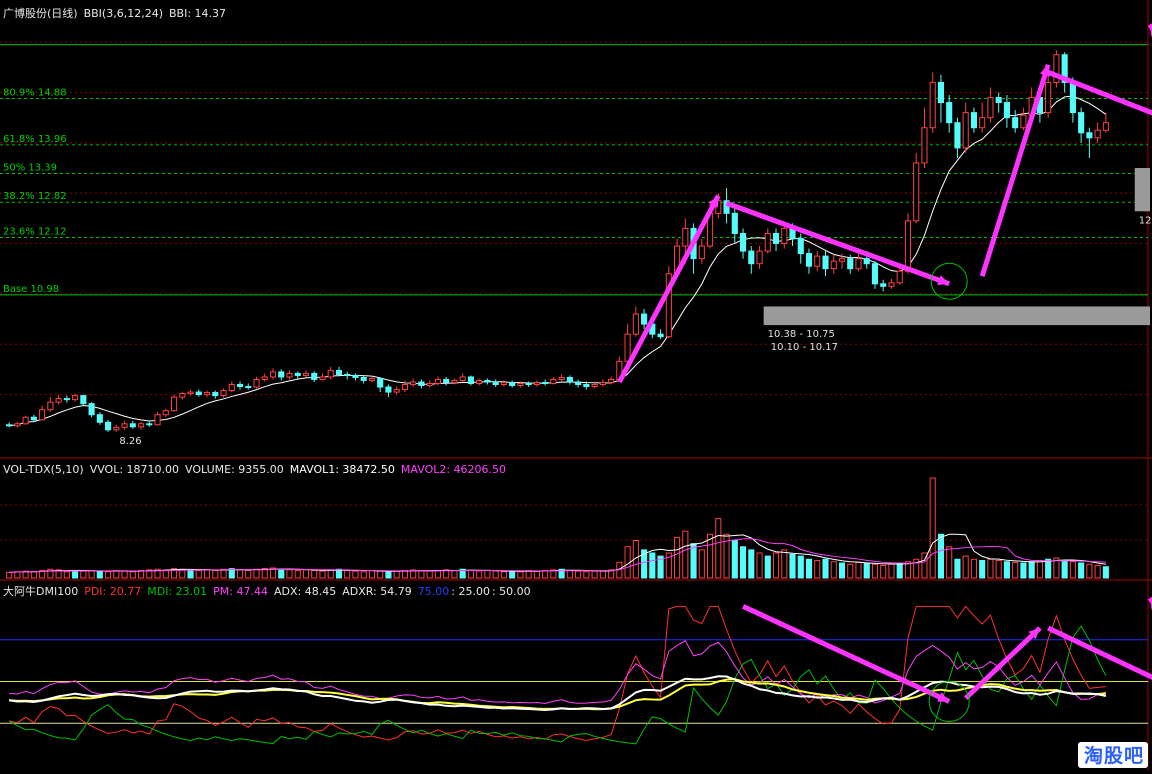 The width and height of the screenshot is (1152, 774). I want to click on fib-level-label: 23.6% 12.12, so click(35, 231).